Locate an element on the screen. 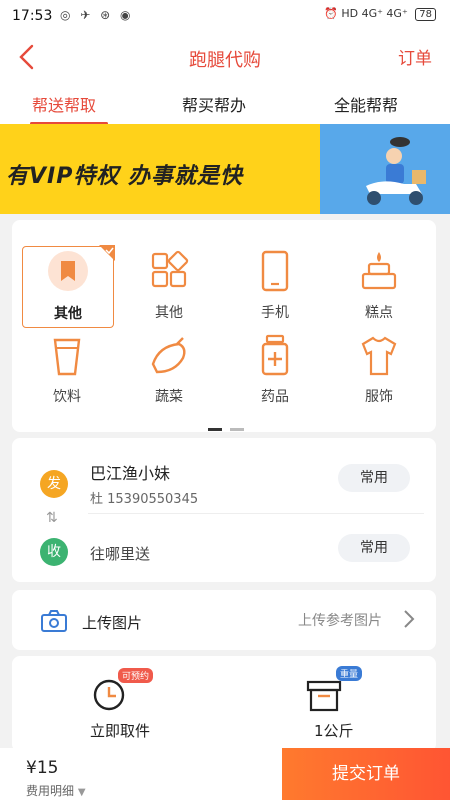 This screenshot has width=450, height=800. banner-text: 有VIP特权 办事就是快 is located at coordinates (124, 176).